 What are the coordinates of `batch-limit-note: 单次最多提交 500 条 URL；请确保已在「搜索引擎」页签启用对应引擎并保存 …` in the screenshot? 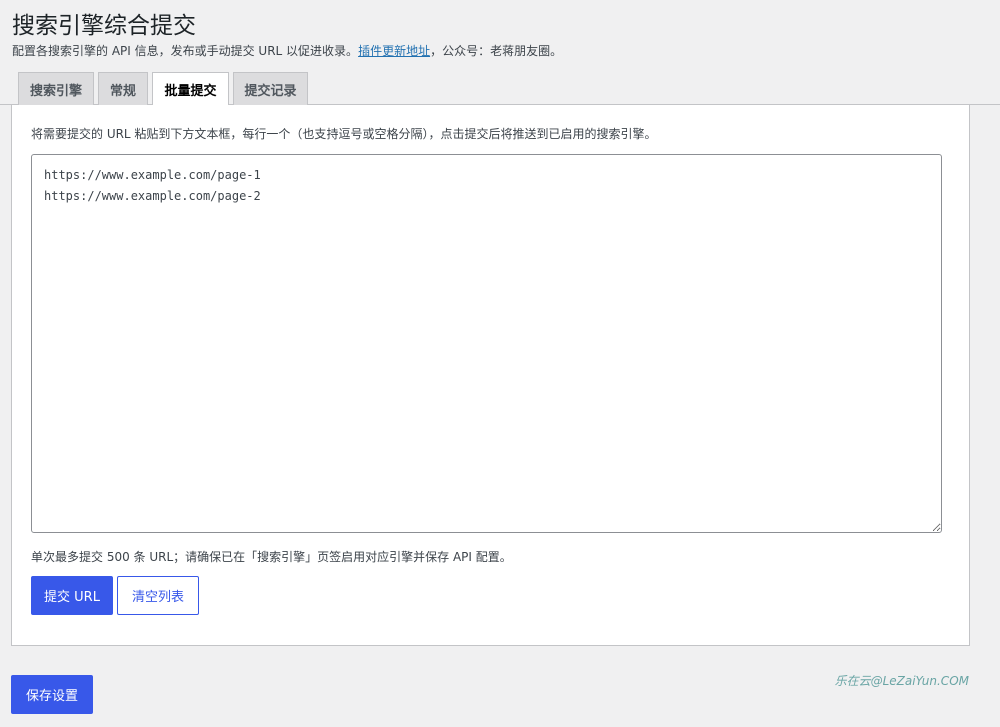 It's located at (271, 557).